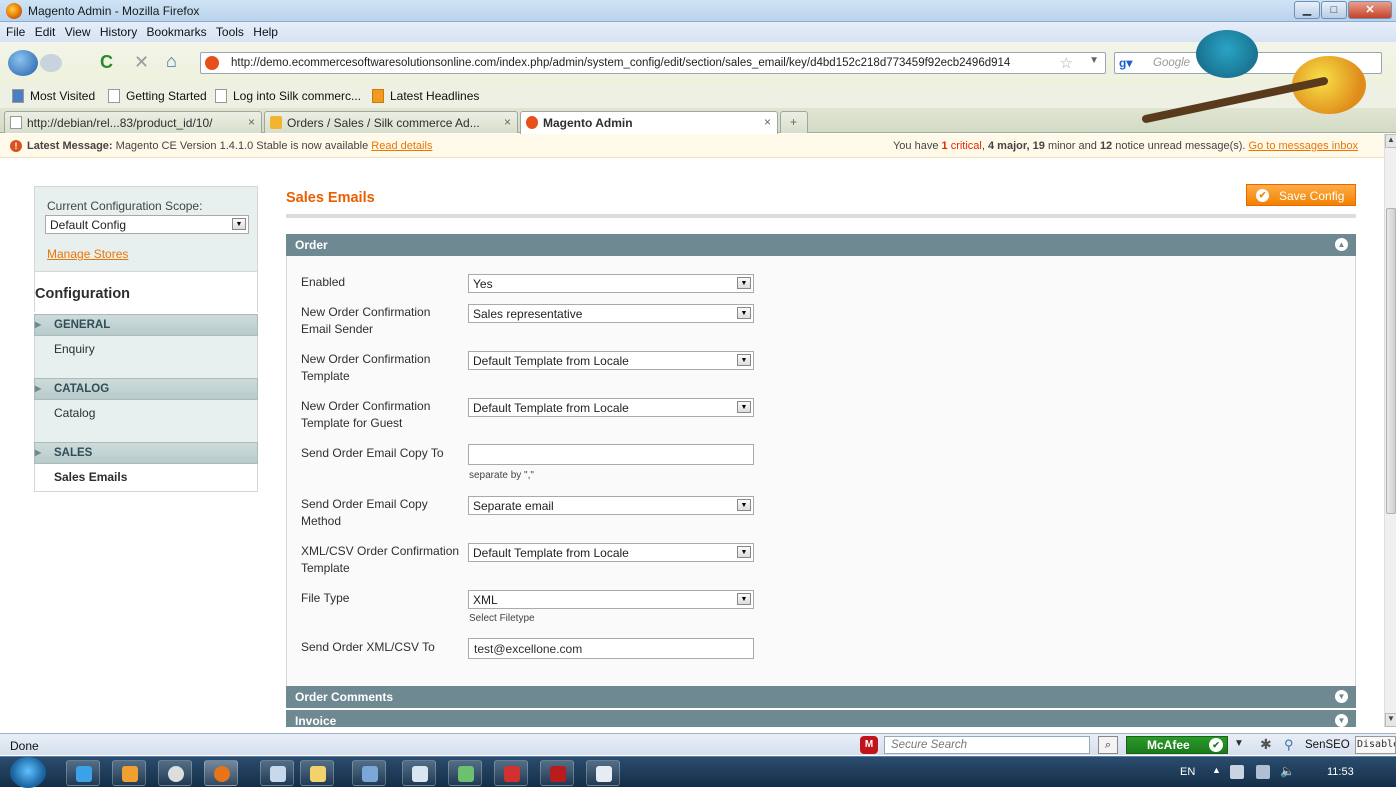 The height and width of the screenshot is (788, 1396). What do you see at coordinates (221, 773) in the screenshot?
I see `firefox-taskbar-button` at bounding box center [221, 773].